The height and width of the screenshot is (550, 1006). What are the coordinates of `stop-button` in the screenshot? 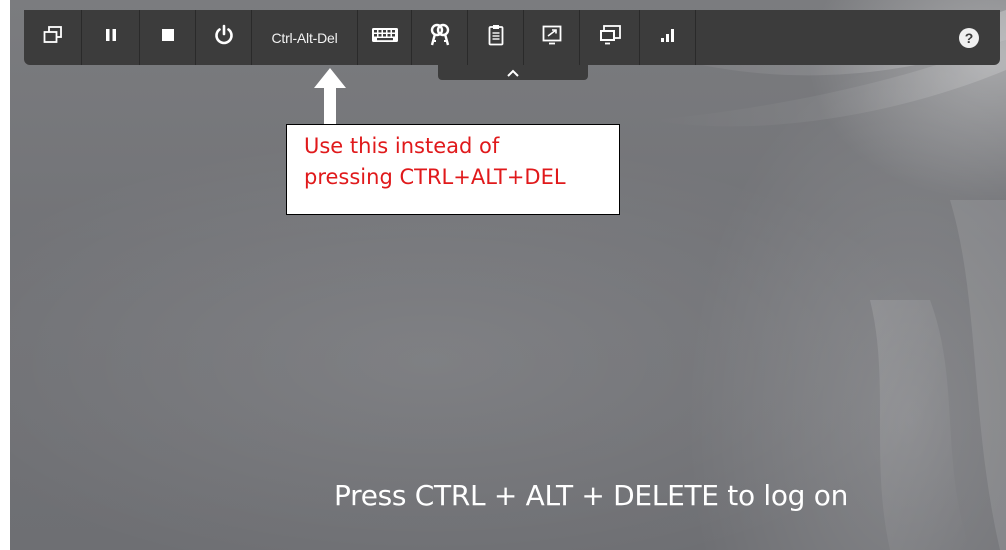 It's located at (168, 37).